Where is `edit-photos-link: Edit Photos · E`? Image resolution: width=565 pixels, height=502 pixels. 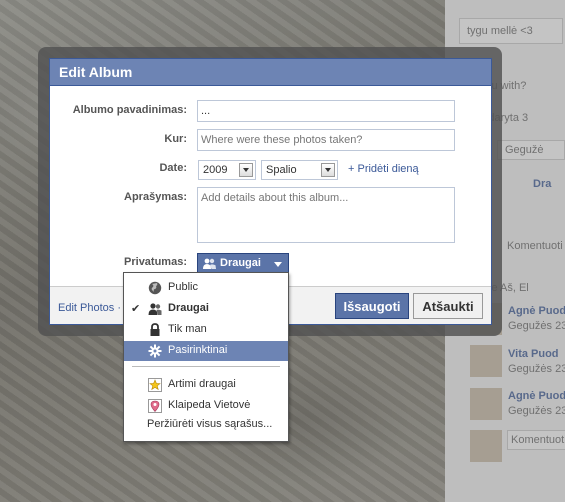
edit-photos-link: Edit Photos · E is located at coordinates (94, 308).